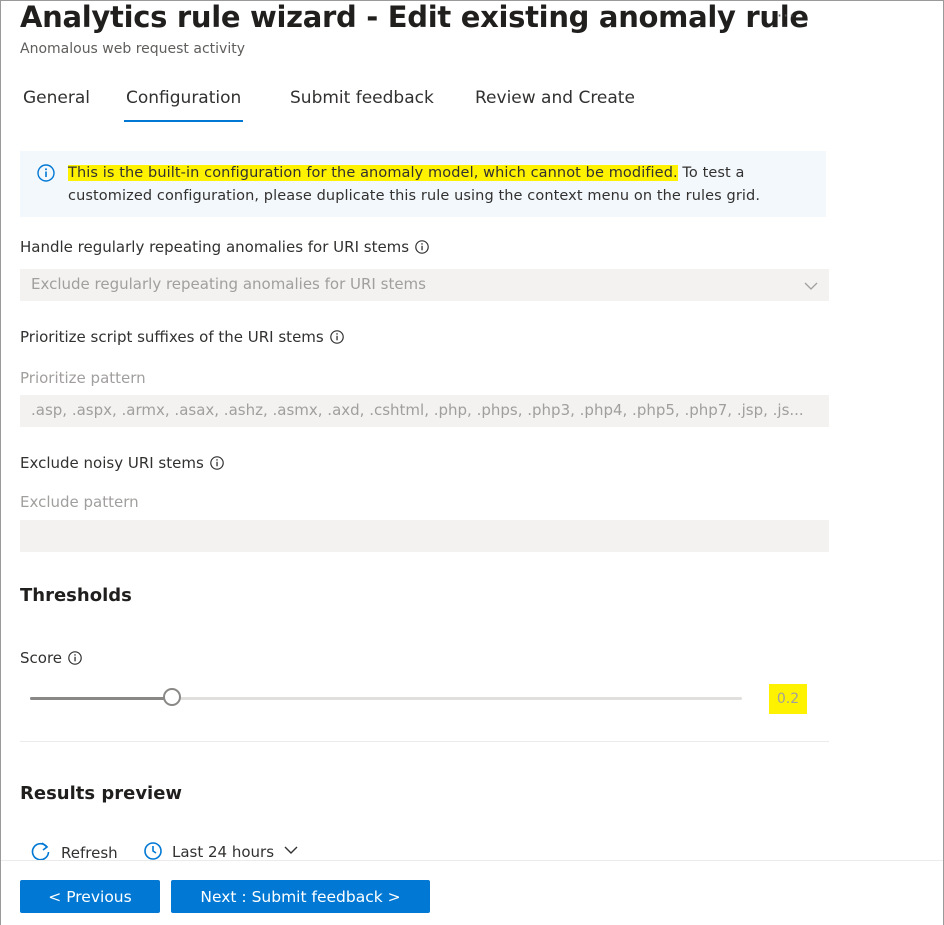  What do you see at coordinates (101, 793) in the screenshot?
I see `results-preview-heading: Results preview` at bounding box center [101, 793].